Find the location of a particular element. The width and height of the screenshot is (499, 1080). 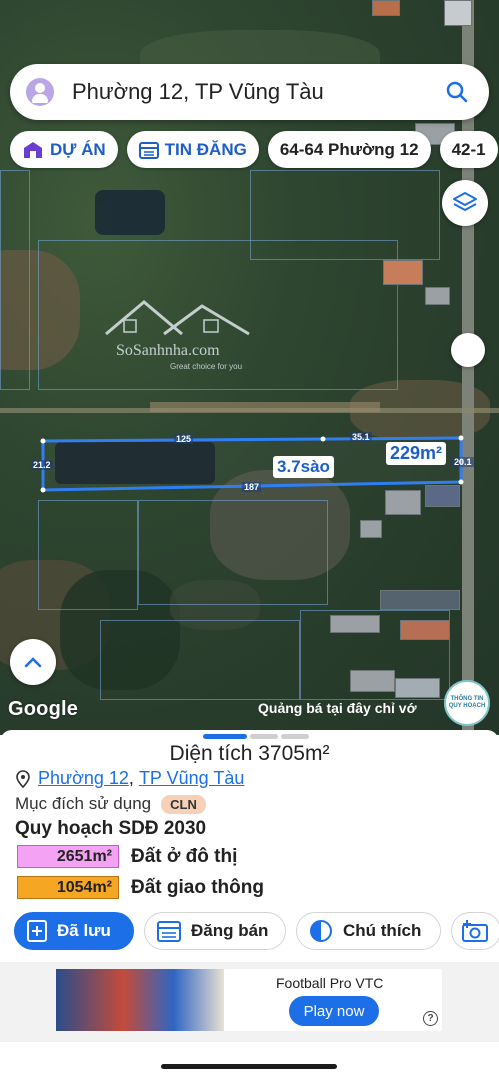

post-for-sale-label: Đăng bán is located at coordinates (230, 930).